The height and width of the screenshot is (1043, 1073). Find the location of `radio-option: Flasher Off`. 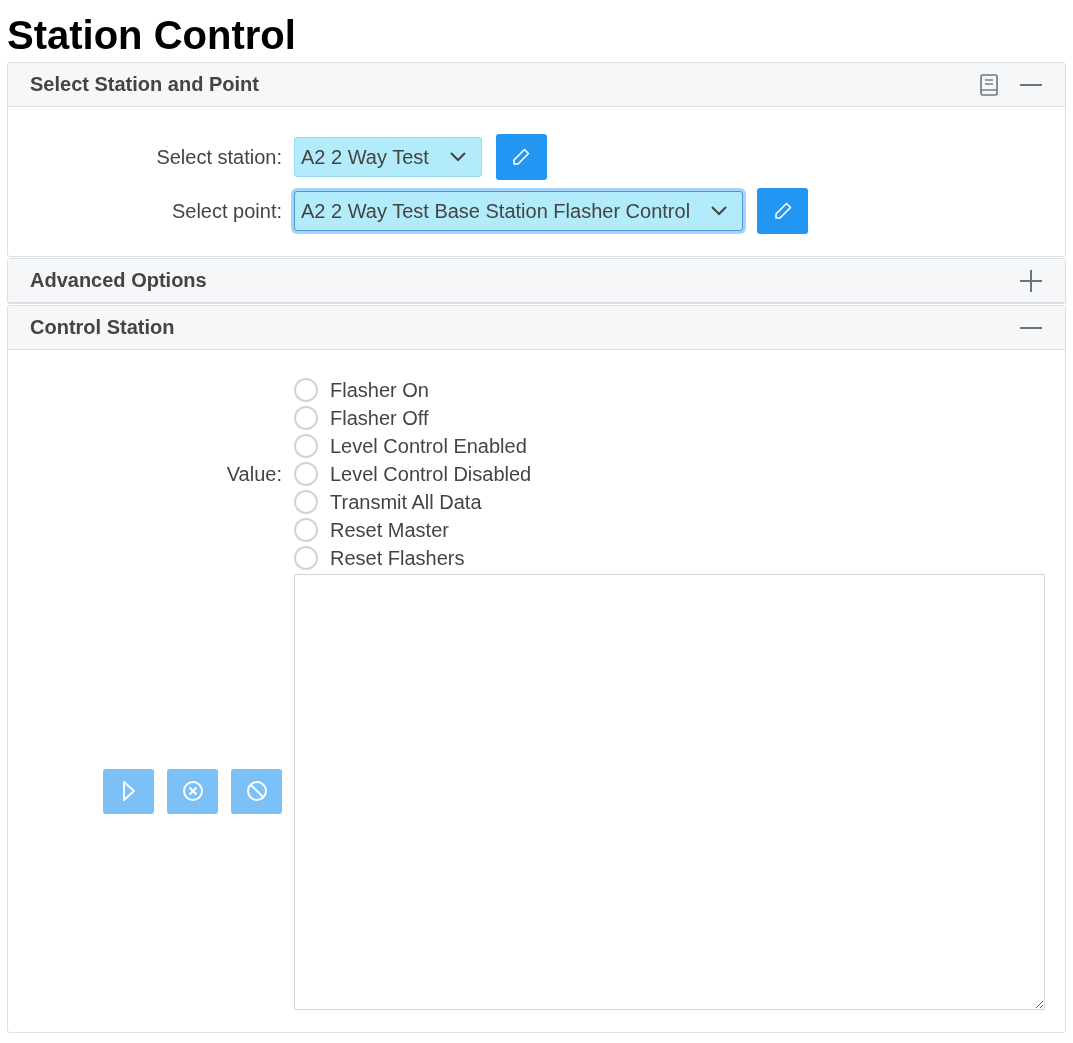

radio-option: Flasher Off is located at coordinates (413, 418).